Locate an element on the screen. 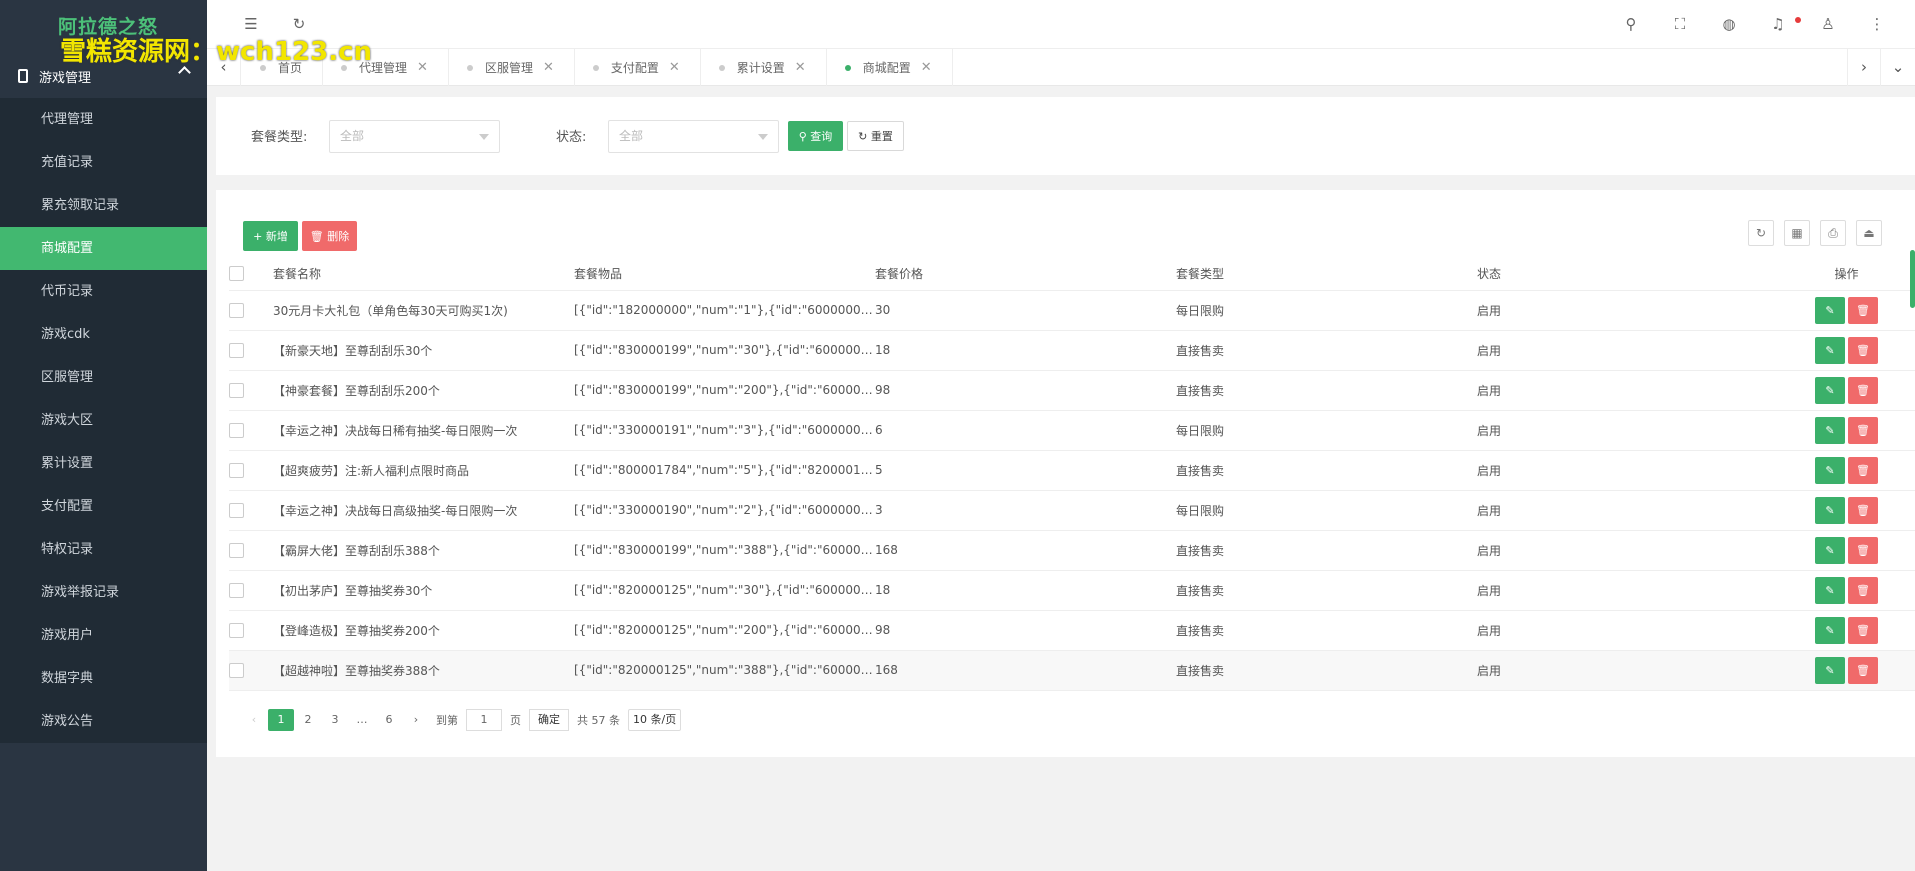 This screenshot has width=1915, height=871. dropdown-caret-icon is located at coordinates (484, 137).